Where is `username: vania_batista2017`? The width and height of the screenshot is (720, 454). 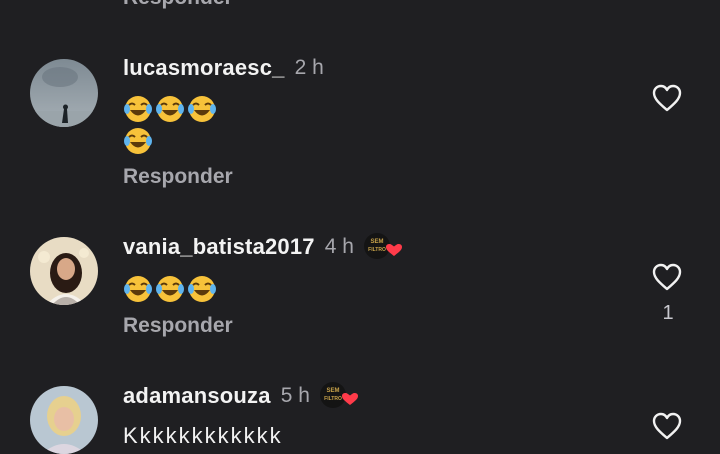 username: vania_batista2017 is located at coordinates (219, 247).